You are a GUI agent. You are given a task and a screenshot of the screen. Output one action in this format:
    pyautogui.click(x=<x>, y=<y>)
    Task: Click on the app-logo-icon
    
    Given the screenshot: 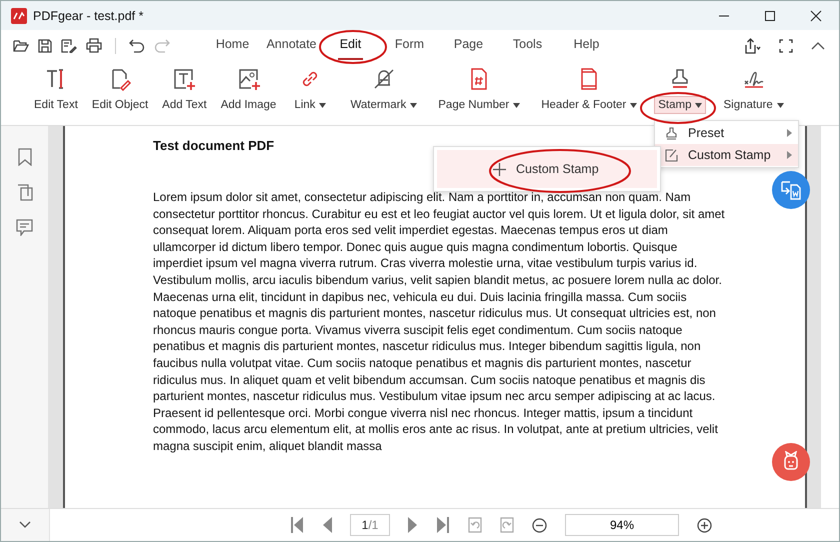 What is the action you would take?
    pyautogui.click(x=19, y=16)
    